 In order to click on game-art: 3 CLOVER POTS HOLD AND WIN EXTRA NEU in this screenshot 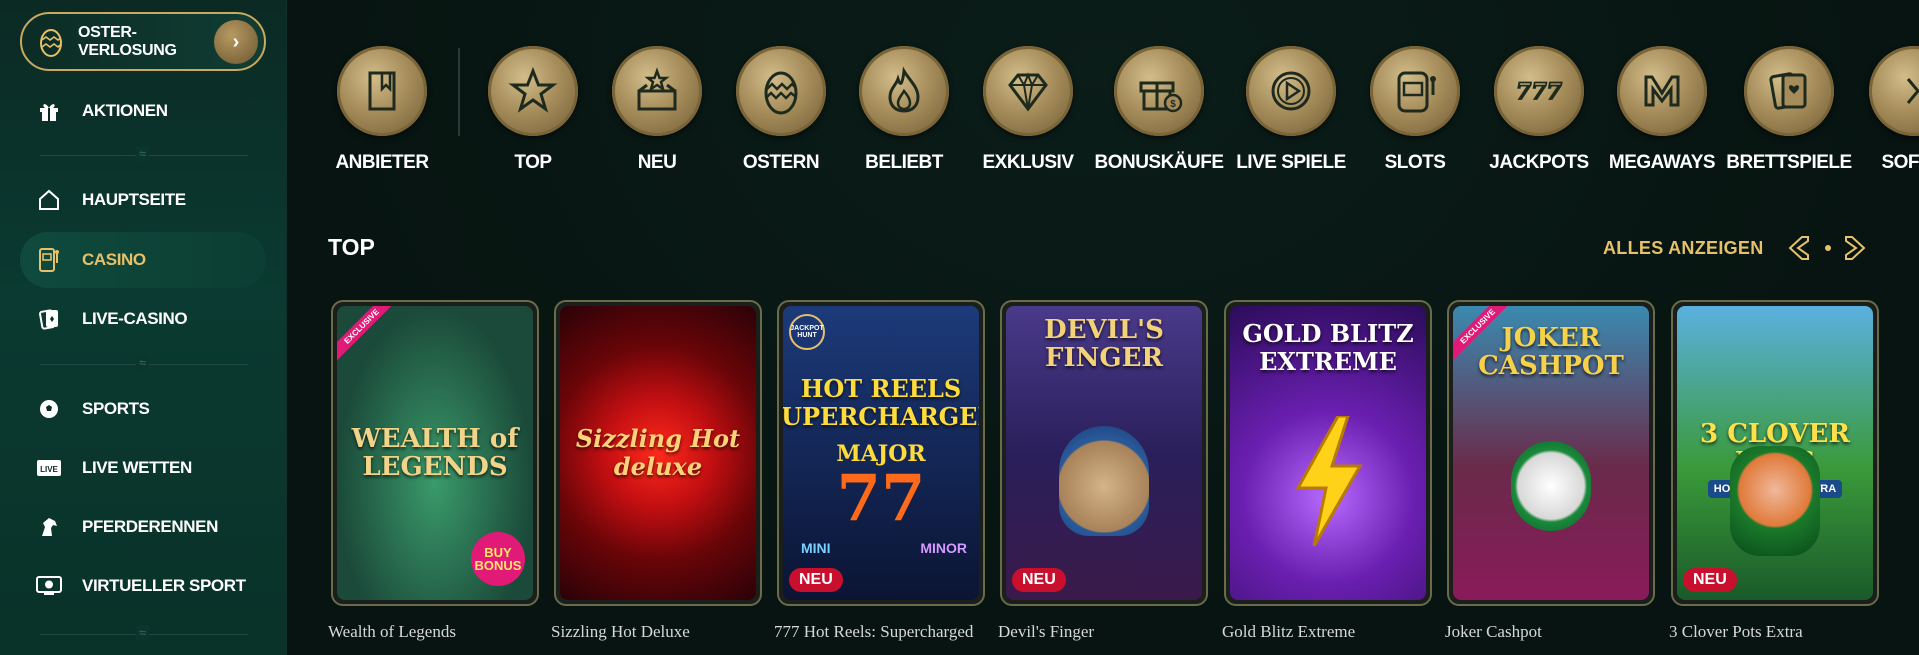, I will do `click(1775, 453)`.